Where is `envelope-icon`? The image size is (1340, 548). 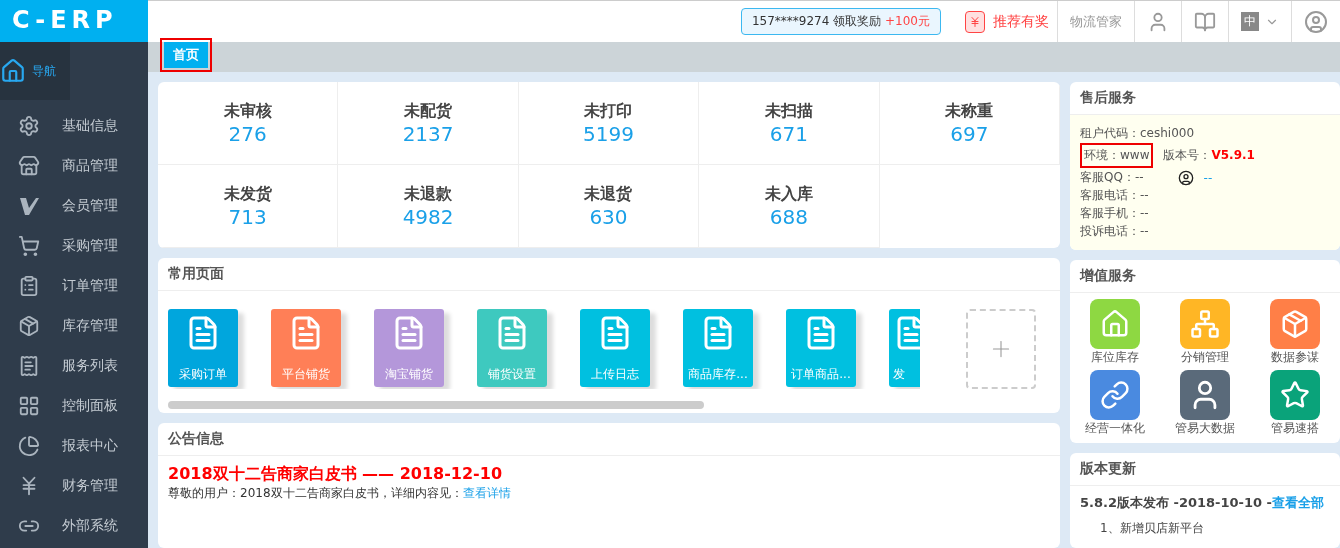 envelope-icon is located at coordinates (975, 21).